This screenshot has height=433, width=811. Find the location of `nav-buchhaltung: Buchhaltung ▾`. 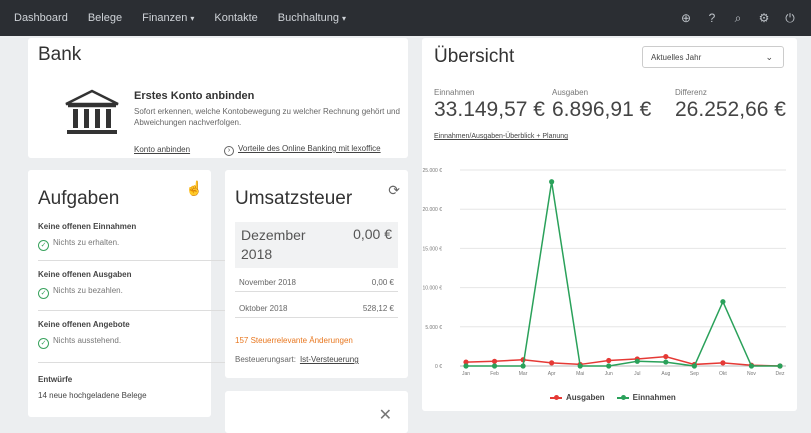

nav-buchhaltung: Buchhaltung ▾ is located at coordinates (312, 18).